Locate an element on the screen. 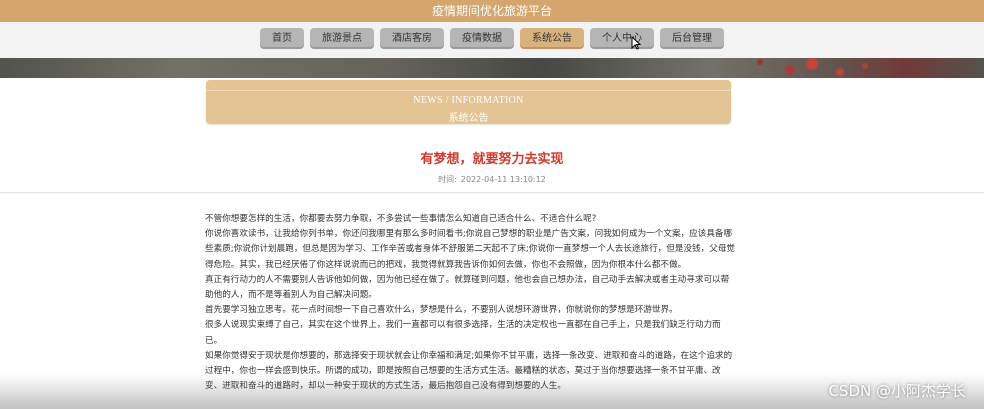  app-title: 疫情期间优化旅游平台 is located at coordinates (491, 11).